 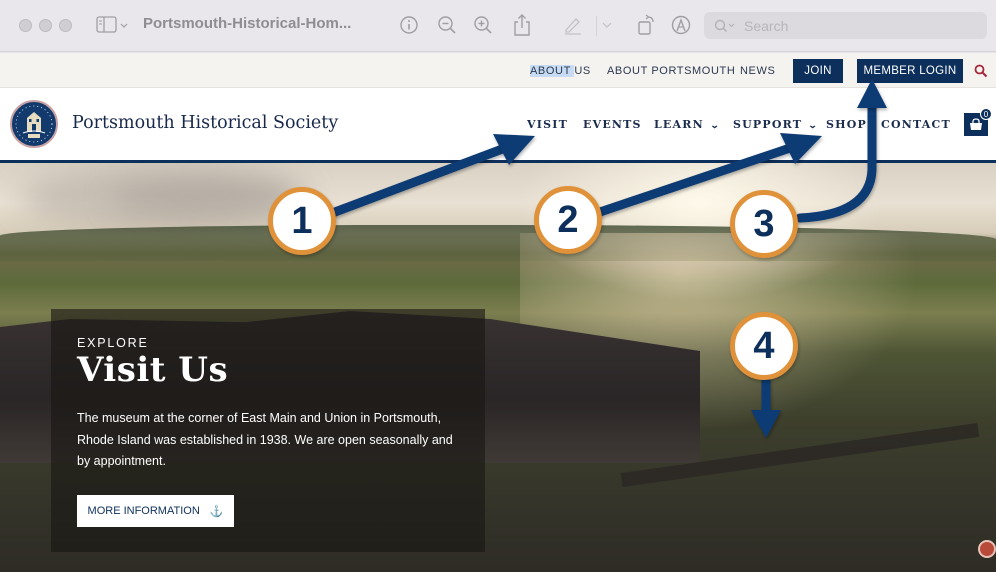 I want to click on shopping-bag-icon, so click(x=976, y=124).